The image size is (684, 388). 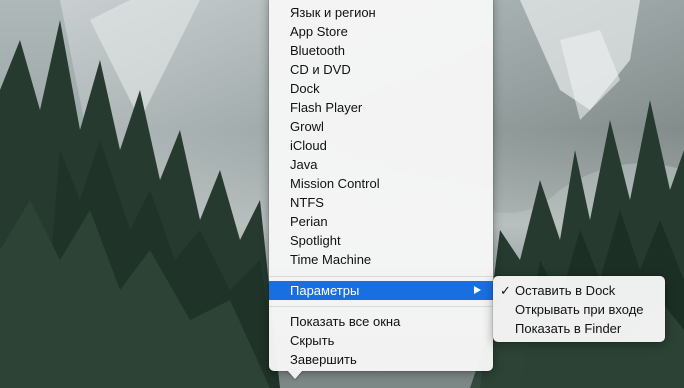 What do you see at coordinates (381, 359) in the screenshot?
I see `menu-item-quit: Завершить` at bounding box center [381, 359].